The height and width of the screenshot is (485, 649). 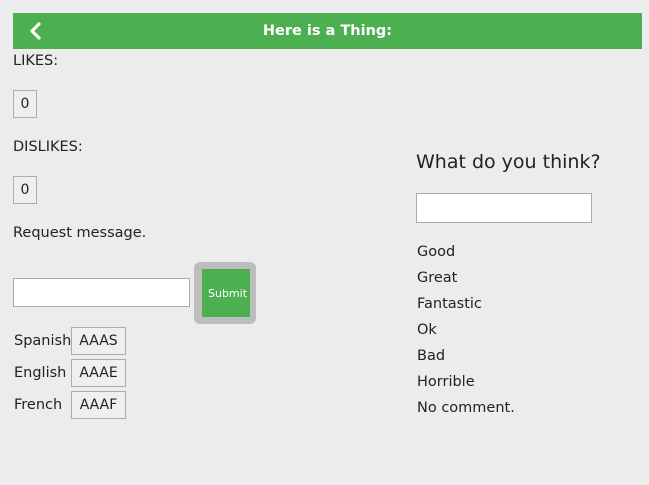 I want to click on submit-button-focus-ring: Submit, so click(x=225, y=293).